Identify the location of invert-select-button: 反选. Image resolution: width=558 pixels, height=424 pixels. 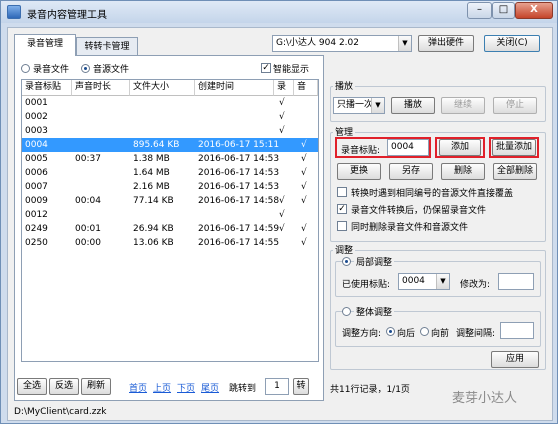
(64, 386).